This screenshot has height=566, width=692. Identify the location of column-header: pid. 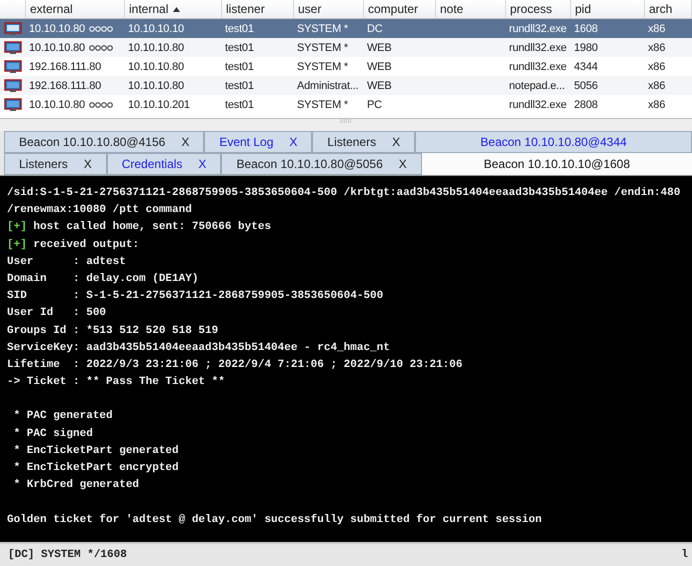
(608, 9).